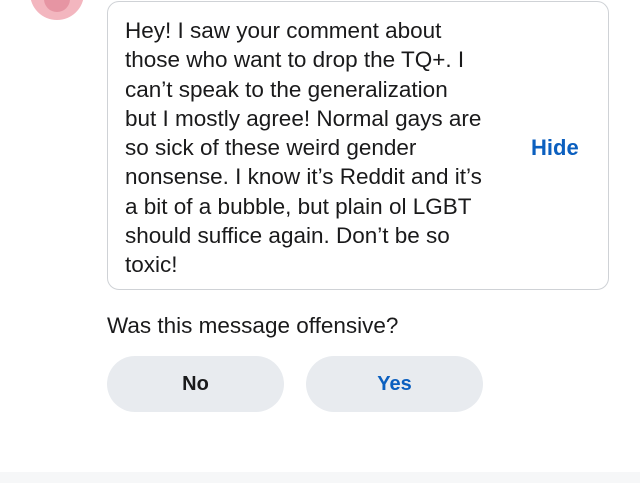  What do you see at coordinates (394, 384) in the screenshot?
I see `yes-button: Yes` at bounding box center [394, 384].